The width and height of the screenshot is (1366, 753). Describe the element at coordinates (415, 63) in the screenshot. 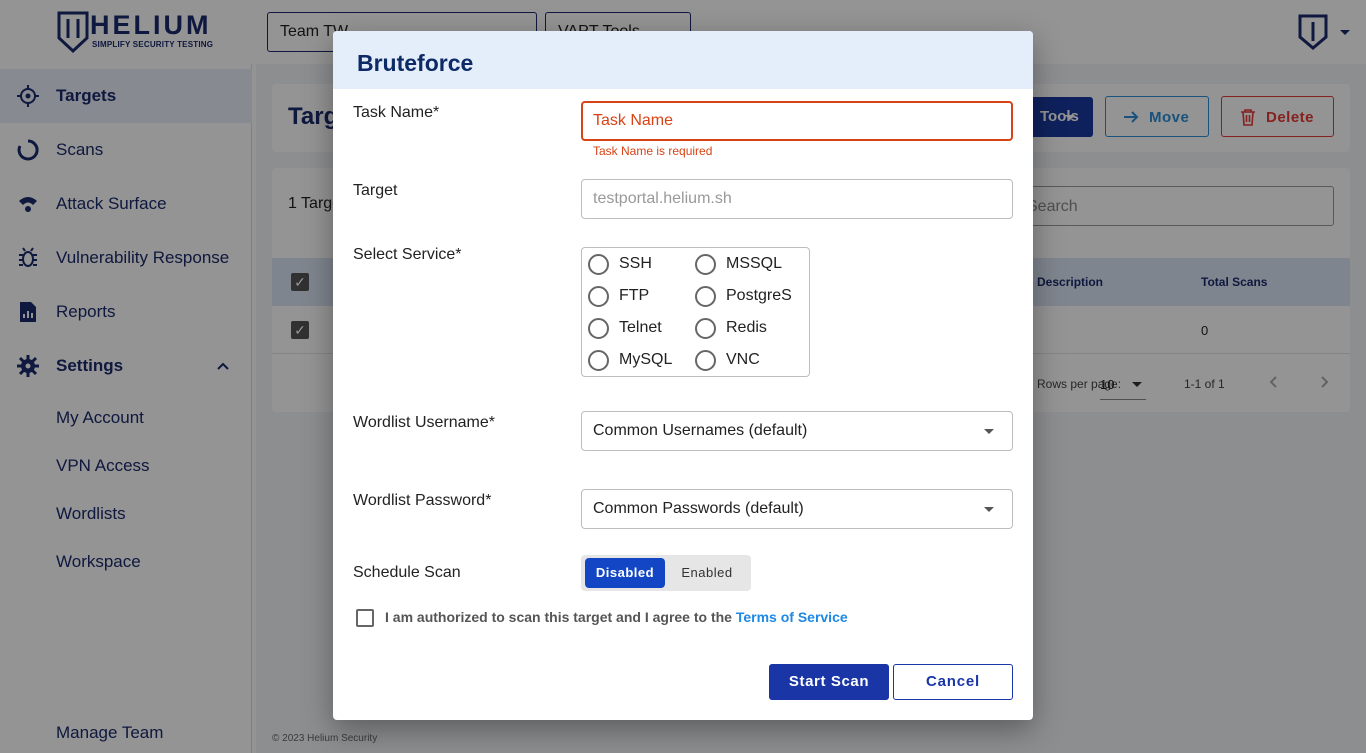

I see `dialog-title: Bruteforce` at that location.